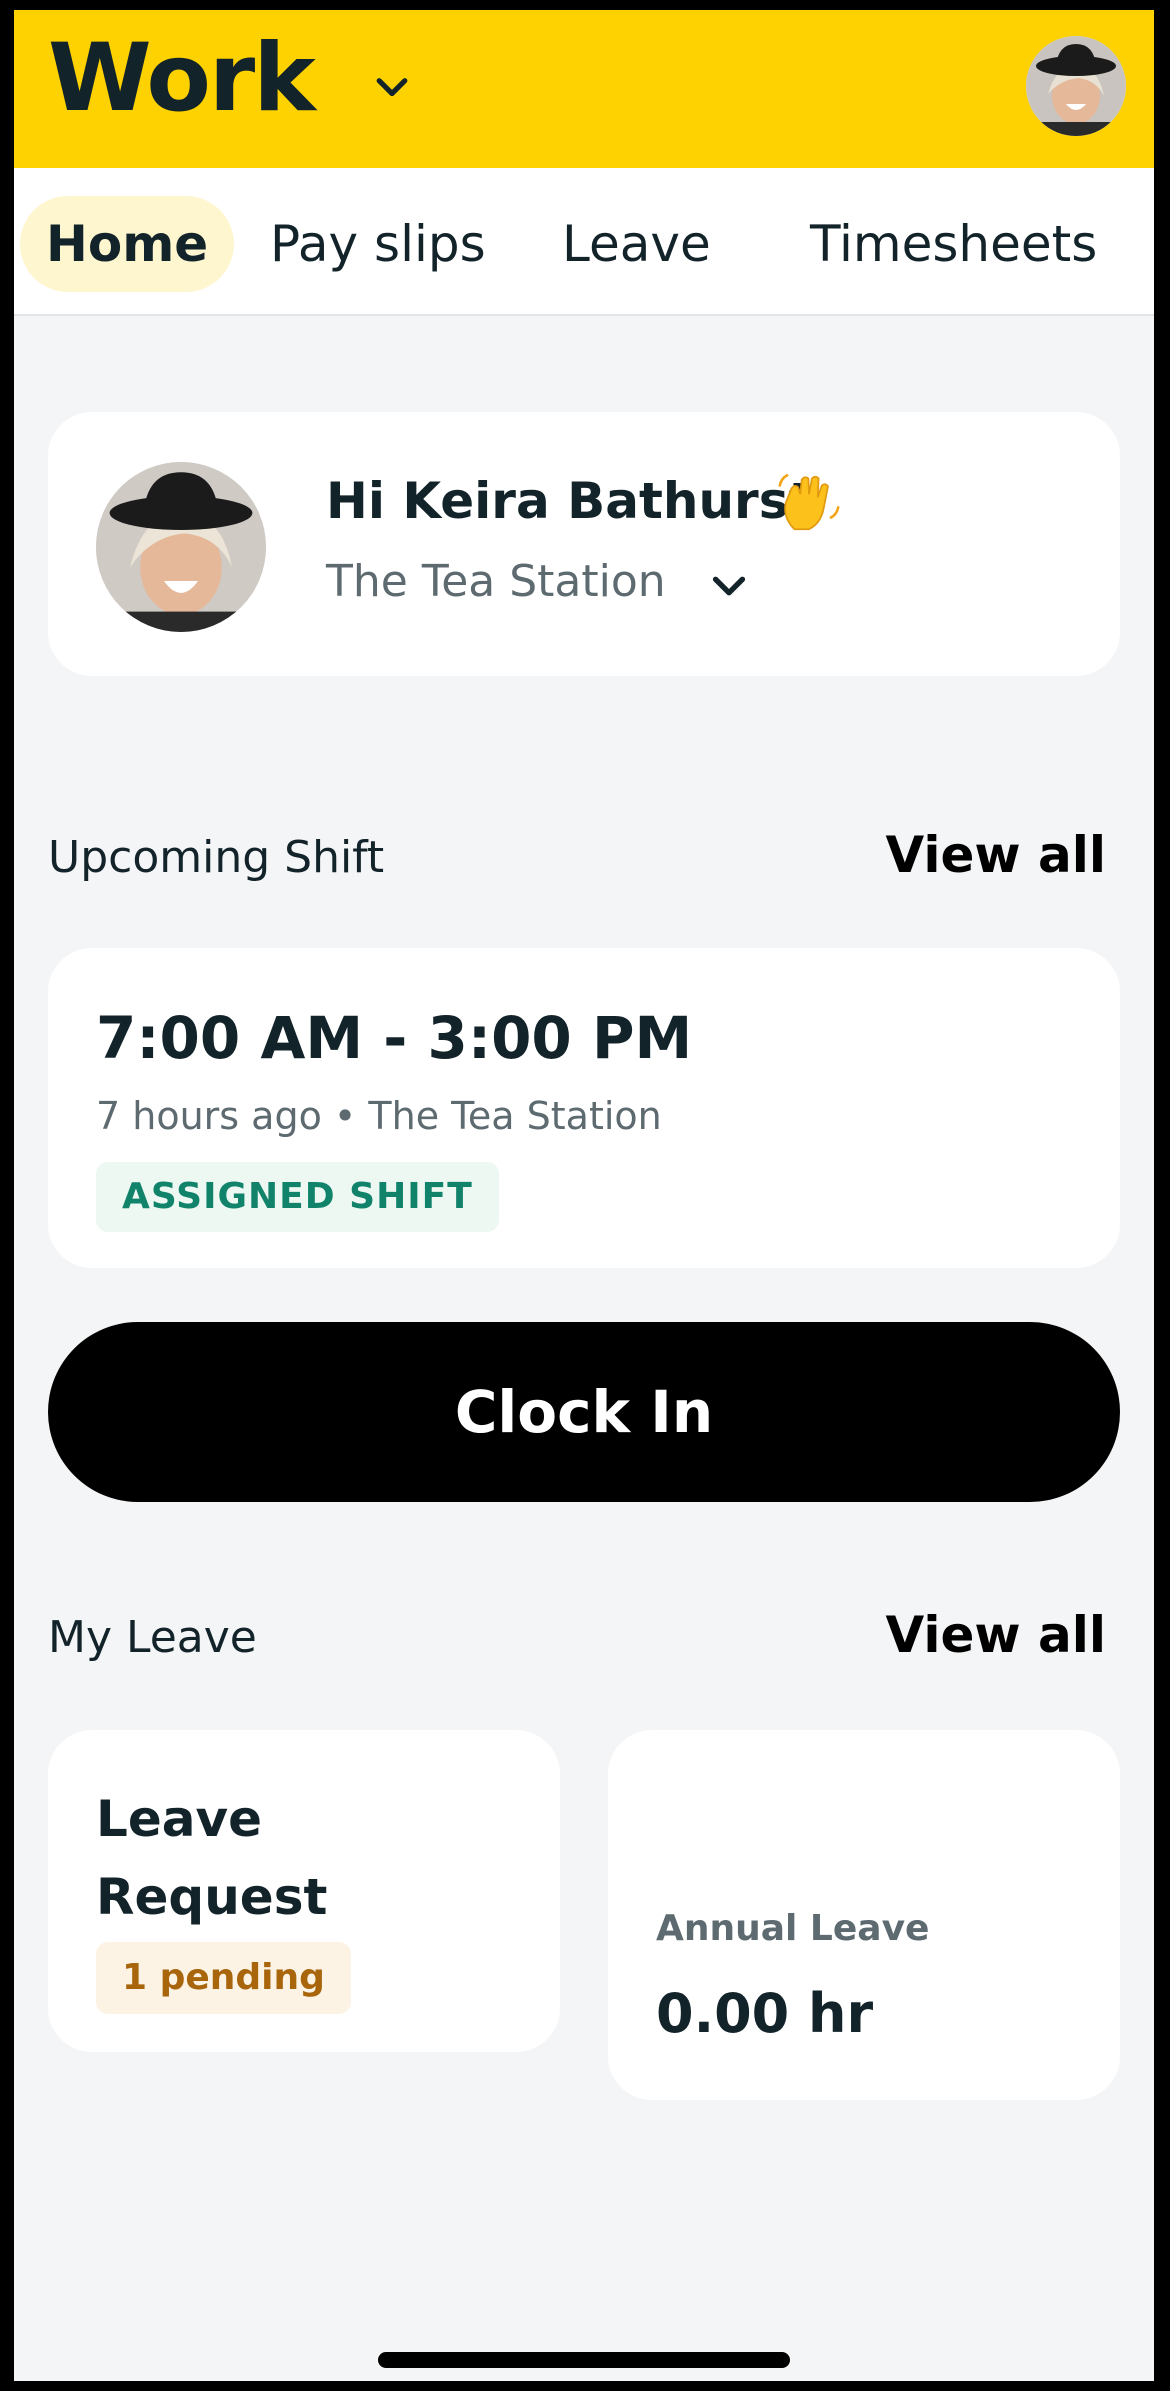 This screenshot has height=2391, width=1170. I want to click on annual-leave-label: Annual Leave, so click(793, 1928).